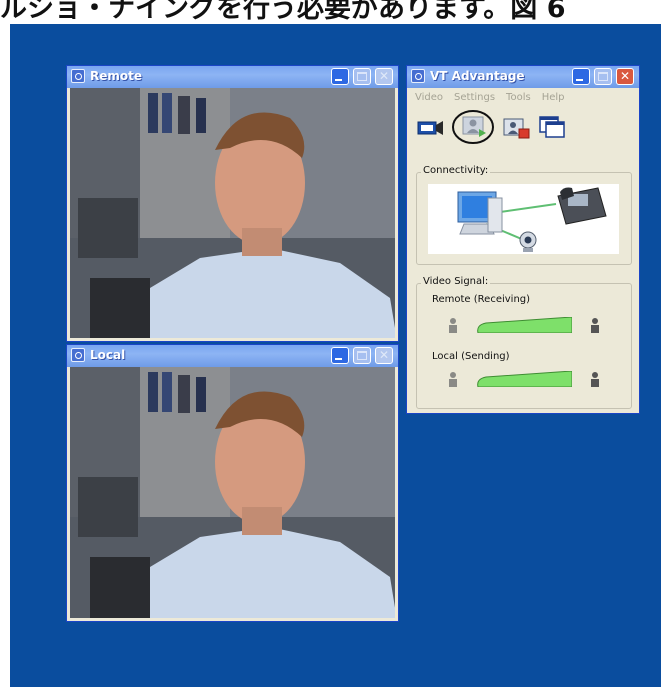 This screenshot has height=687, width=661. I want to click on menu-video: Video, so click(429, 98).